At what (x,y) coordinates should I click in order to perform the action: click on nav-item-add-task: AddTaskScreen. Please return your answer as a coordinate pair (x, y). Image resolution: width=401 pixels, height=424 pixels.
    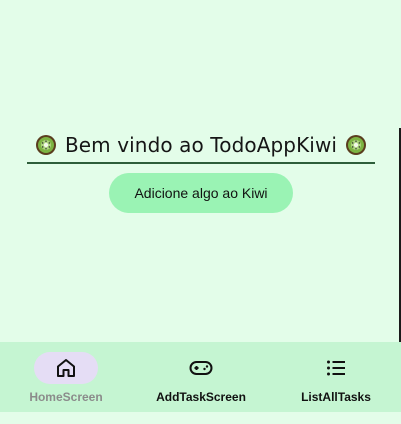
    Looking at the image, I should click on (201, 380).